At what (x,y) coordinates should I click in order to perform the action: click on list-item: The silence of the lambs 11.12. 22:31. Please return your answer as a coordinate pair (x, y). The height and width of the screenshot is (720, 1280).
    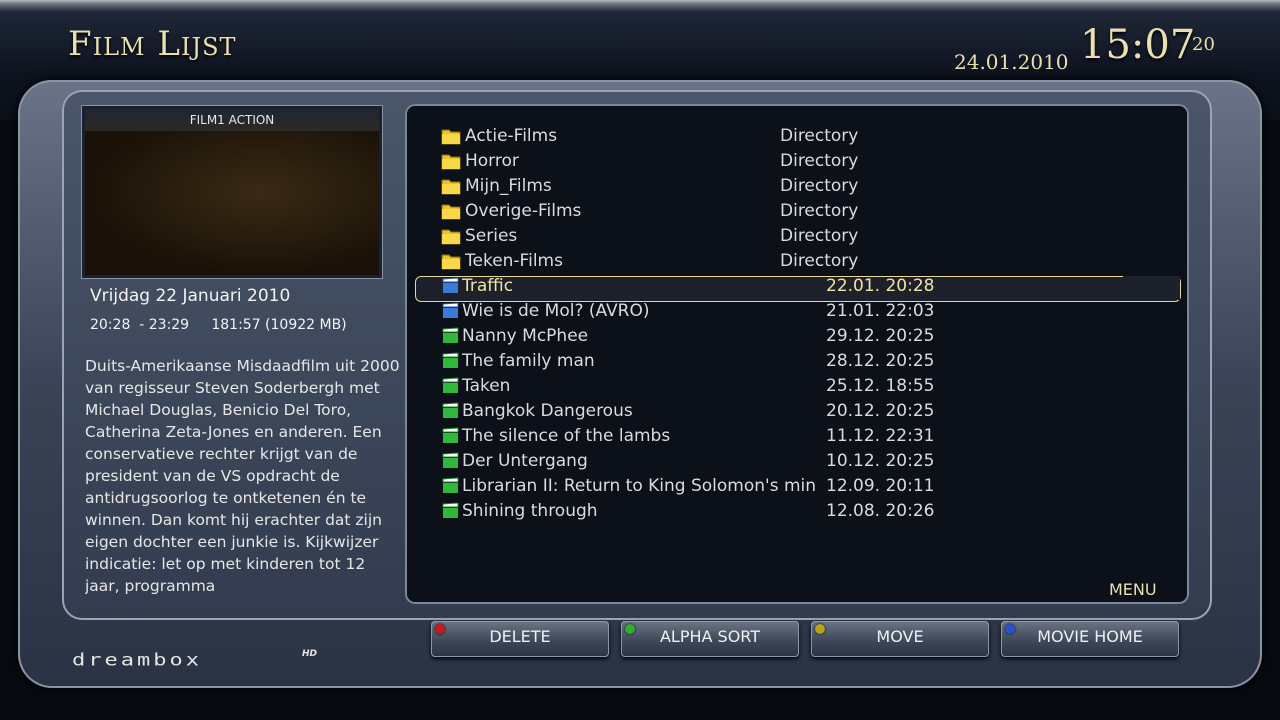
    Looking at the image, I should click on (797, 436).